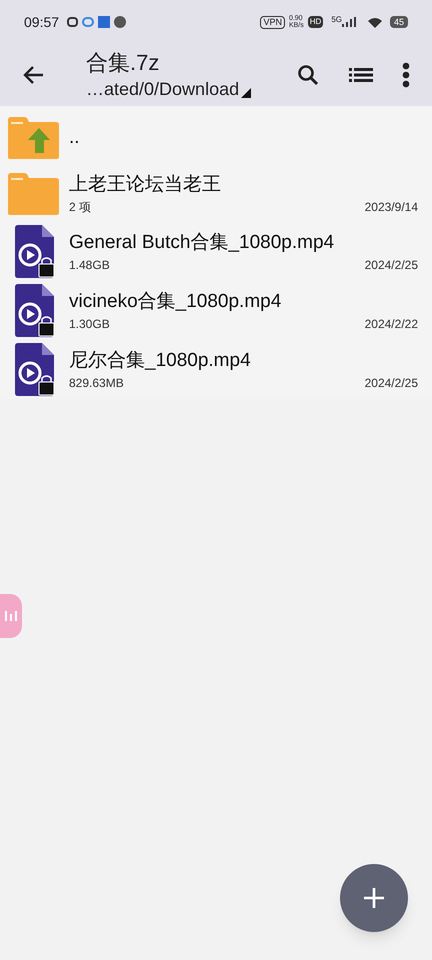 The image size is (432, 960). What do you see at coordinates (216, 138) in the screenshot?
I see `file-row: ..` at bounding box center [216, 138].